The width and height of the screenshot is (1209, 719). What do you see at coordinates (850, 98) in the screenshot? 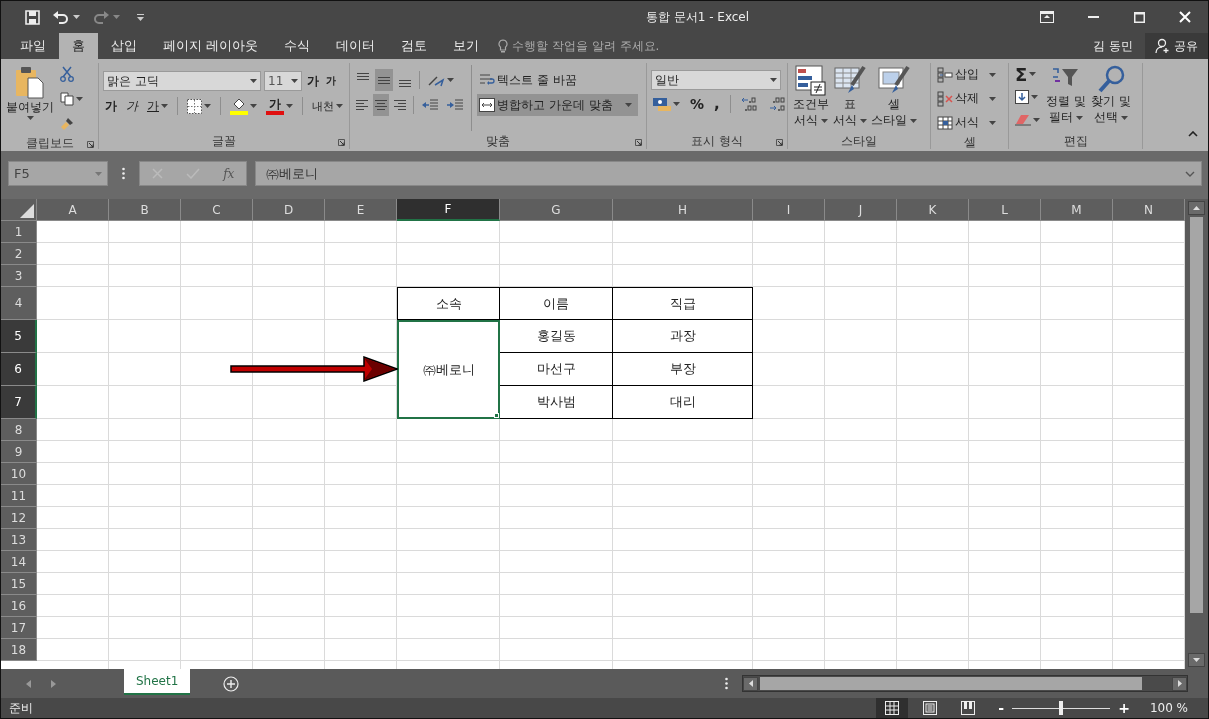
I see `style-button: 표 서식` at bounding box center [850, 98].